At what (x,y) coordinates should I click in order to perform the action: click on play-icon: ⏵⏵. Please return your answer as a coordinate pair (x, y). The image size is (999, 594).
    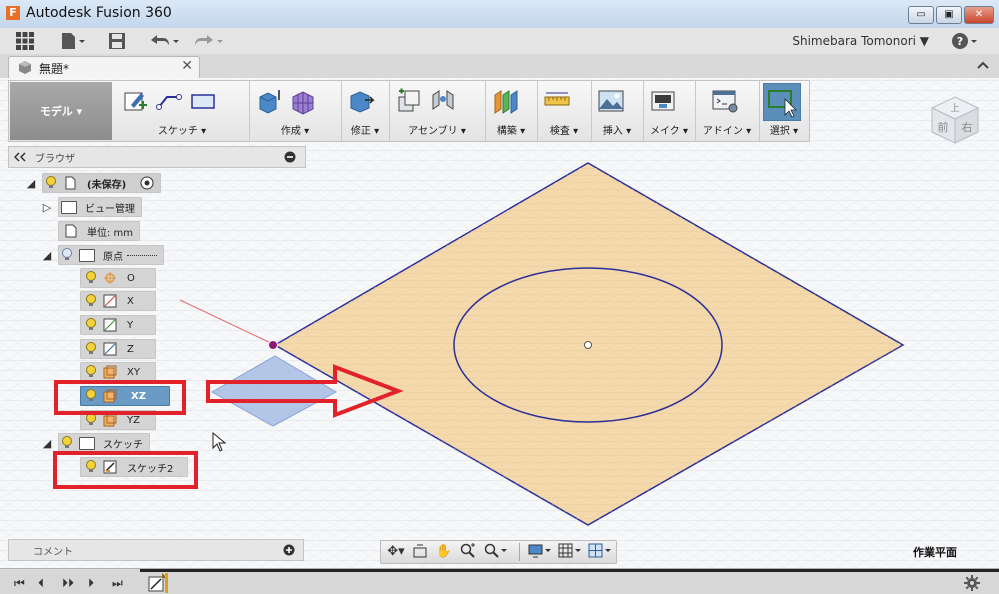
    Looking at the image, I should click on (68, 583).